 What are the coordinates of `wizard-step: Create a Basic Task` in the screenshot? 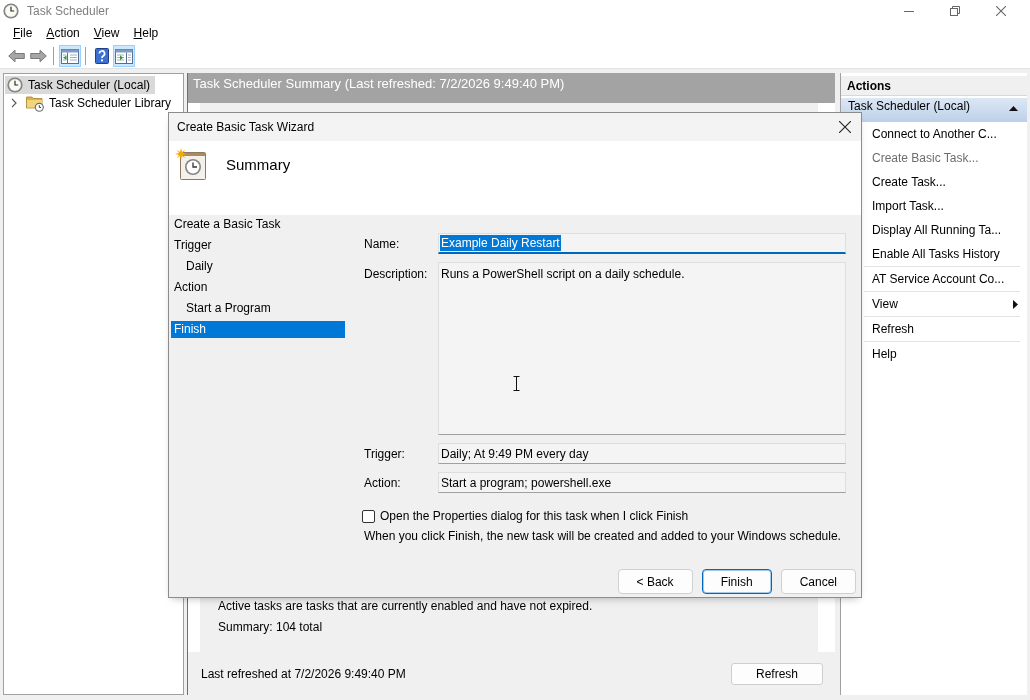 It's located at (258, 224).